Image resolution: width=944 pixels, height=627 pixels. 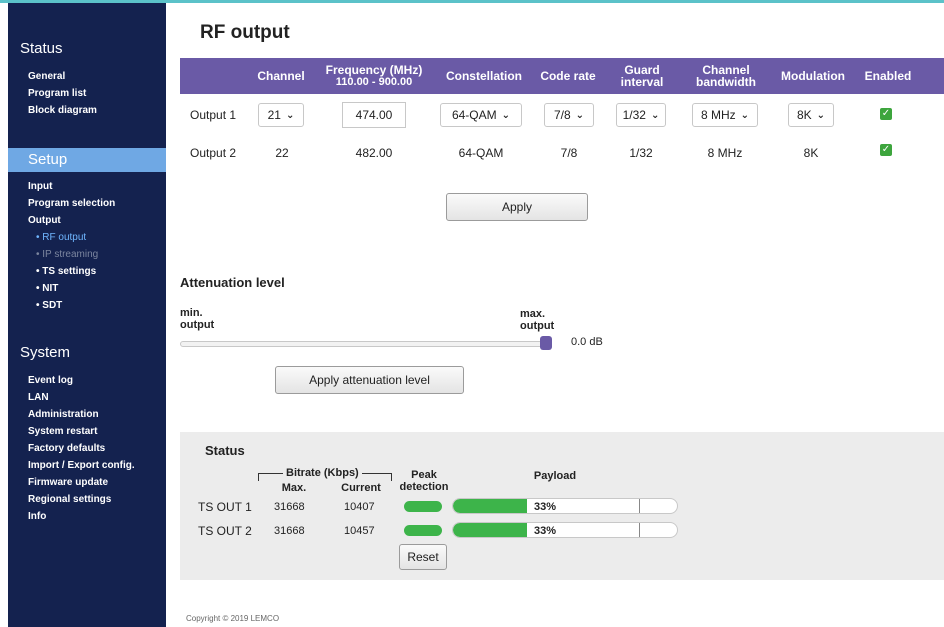 What do you see at coordinates (639, 506) in the screenshot?
I see `ts-out-1-payload-marker` at bounding box center [639, 506].